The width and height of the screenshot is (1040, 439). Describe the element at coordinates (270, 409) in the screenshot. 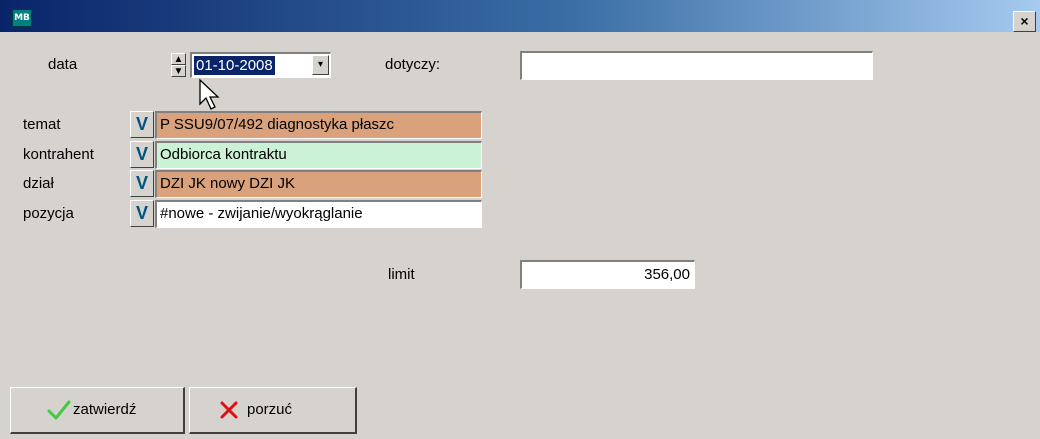

I see `cancel-label: porzuć` at that location.